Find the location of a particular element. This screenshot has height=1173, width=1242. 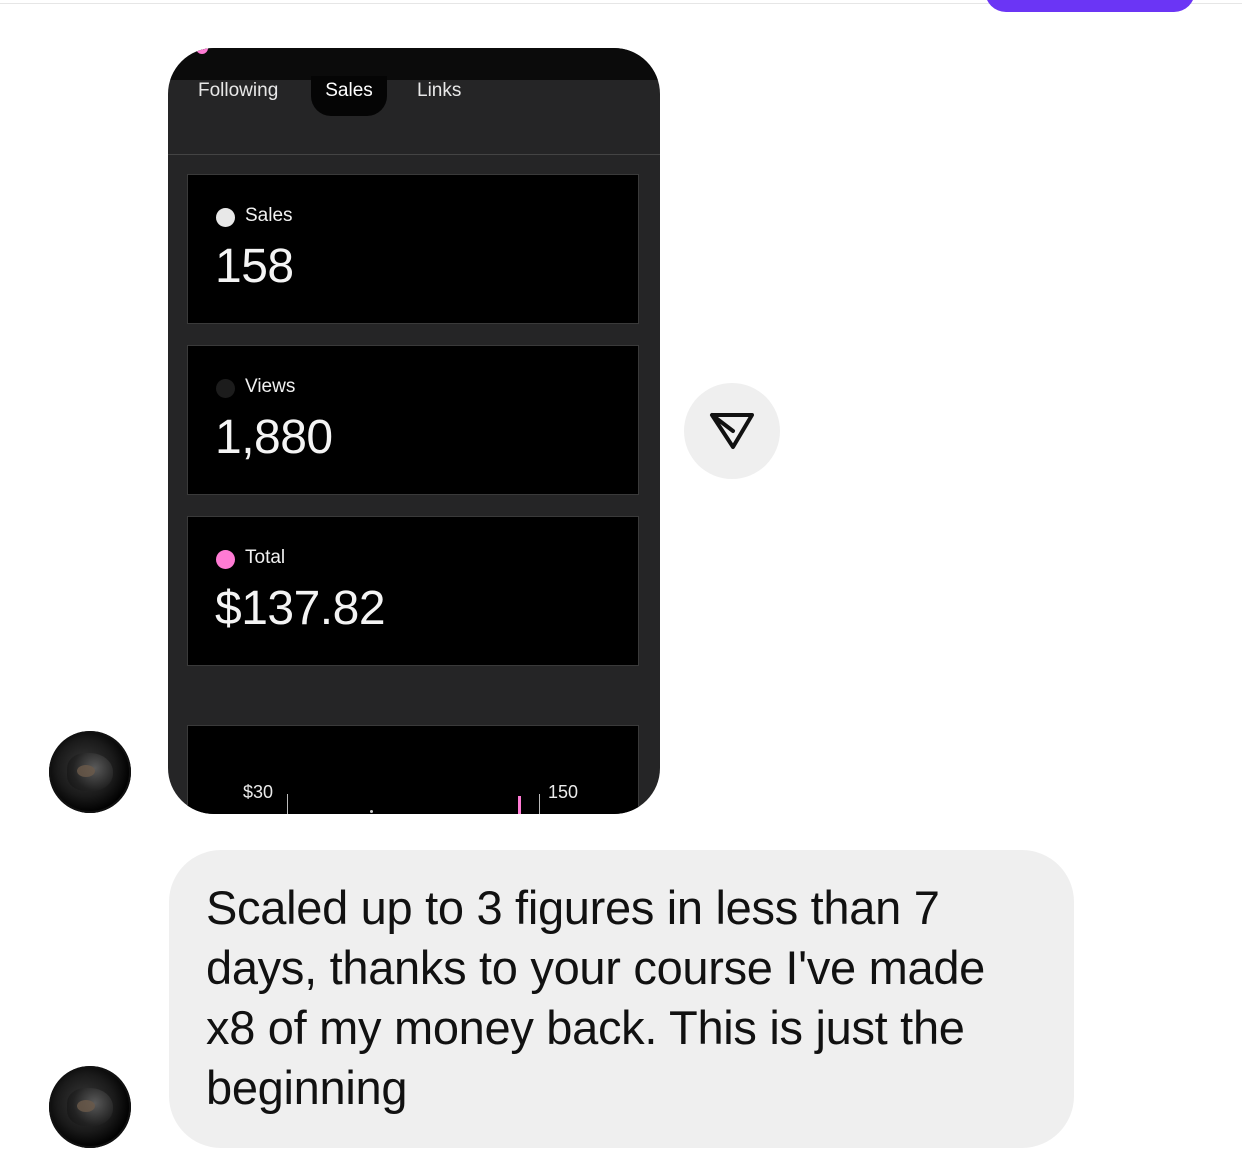

views-label: Views is located at coordinates (270, 386).